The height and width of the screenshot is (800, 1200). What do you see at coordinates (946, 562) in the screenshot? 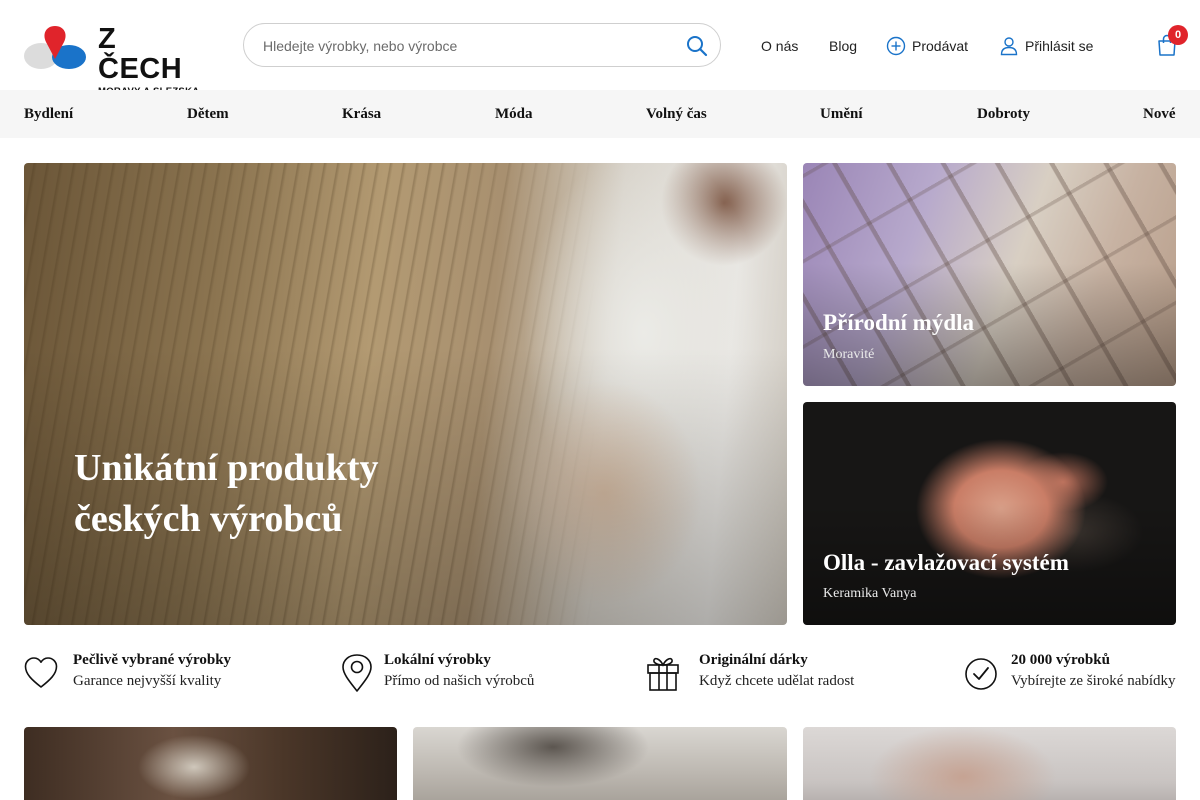
I see `promo-title: Olla - zavlažovací systém` at bounding box center [946, 562].